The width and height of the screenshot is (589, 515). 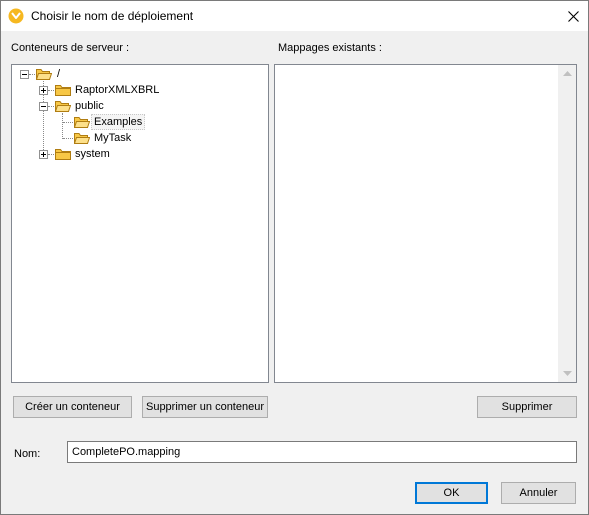 I want to click on tree-collapse-public, so click(x=43, y=106).